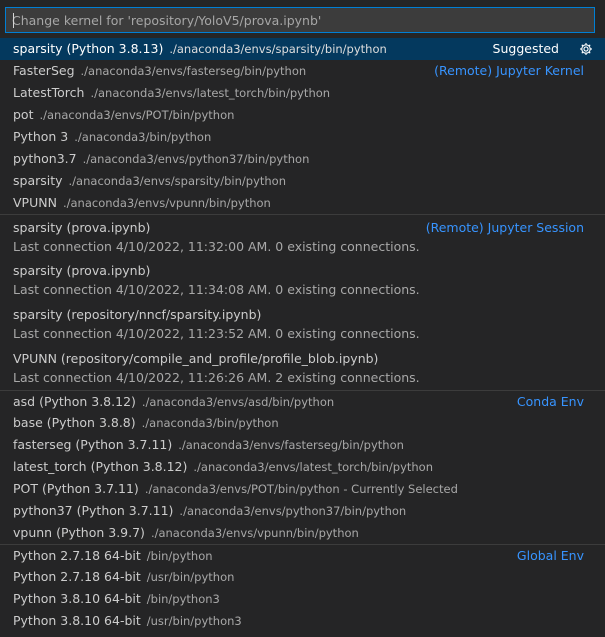 Image resolution: width=605 pixels, height=637 pixels. Describe the element at coordinates (190, 577) in the screenshot. I see `kernel-item-path: /usr/bin/python` at that location.